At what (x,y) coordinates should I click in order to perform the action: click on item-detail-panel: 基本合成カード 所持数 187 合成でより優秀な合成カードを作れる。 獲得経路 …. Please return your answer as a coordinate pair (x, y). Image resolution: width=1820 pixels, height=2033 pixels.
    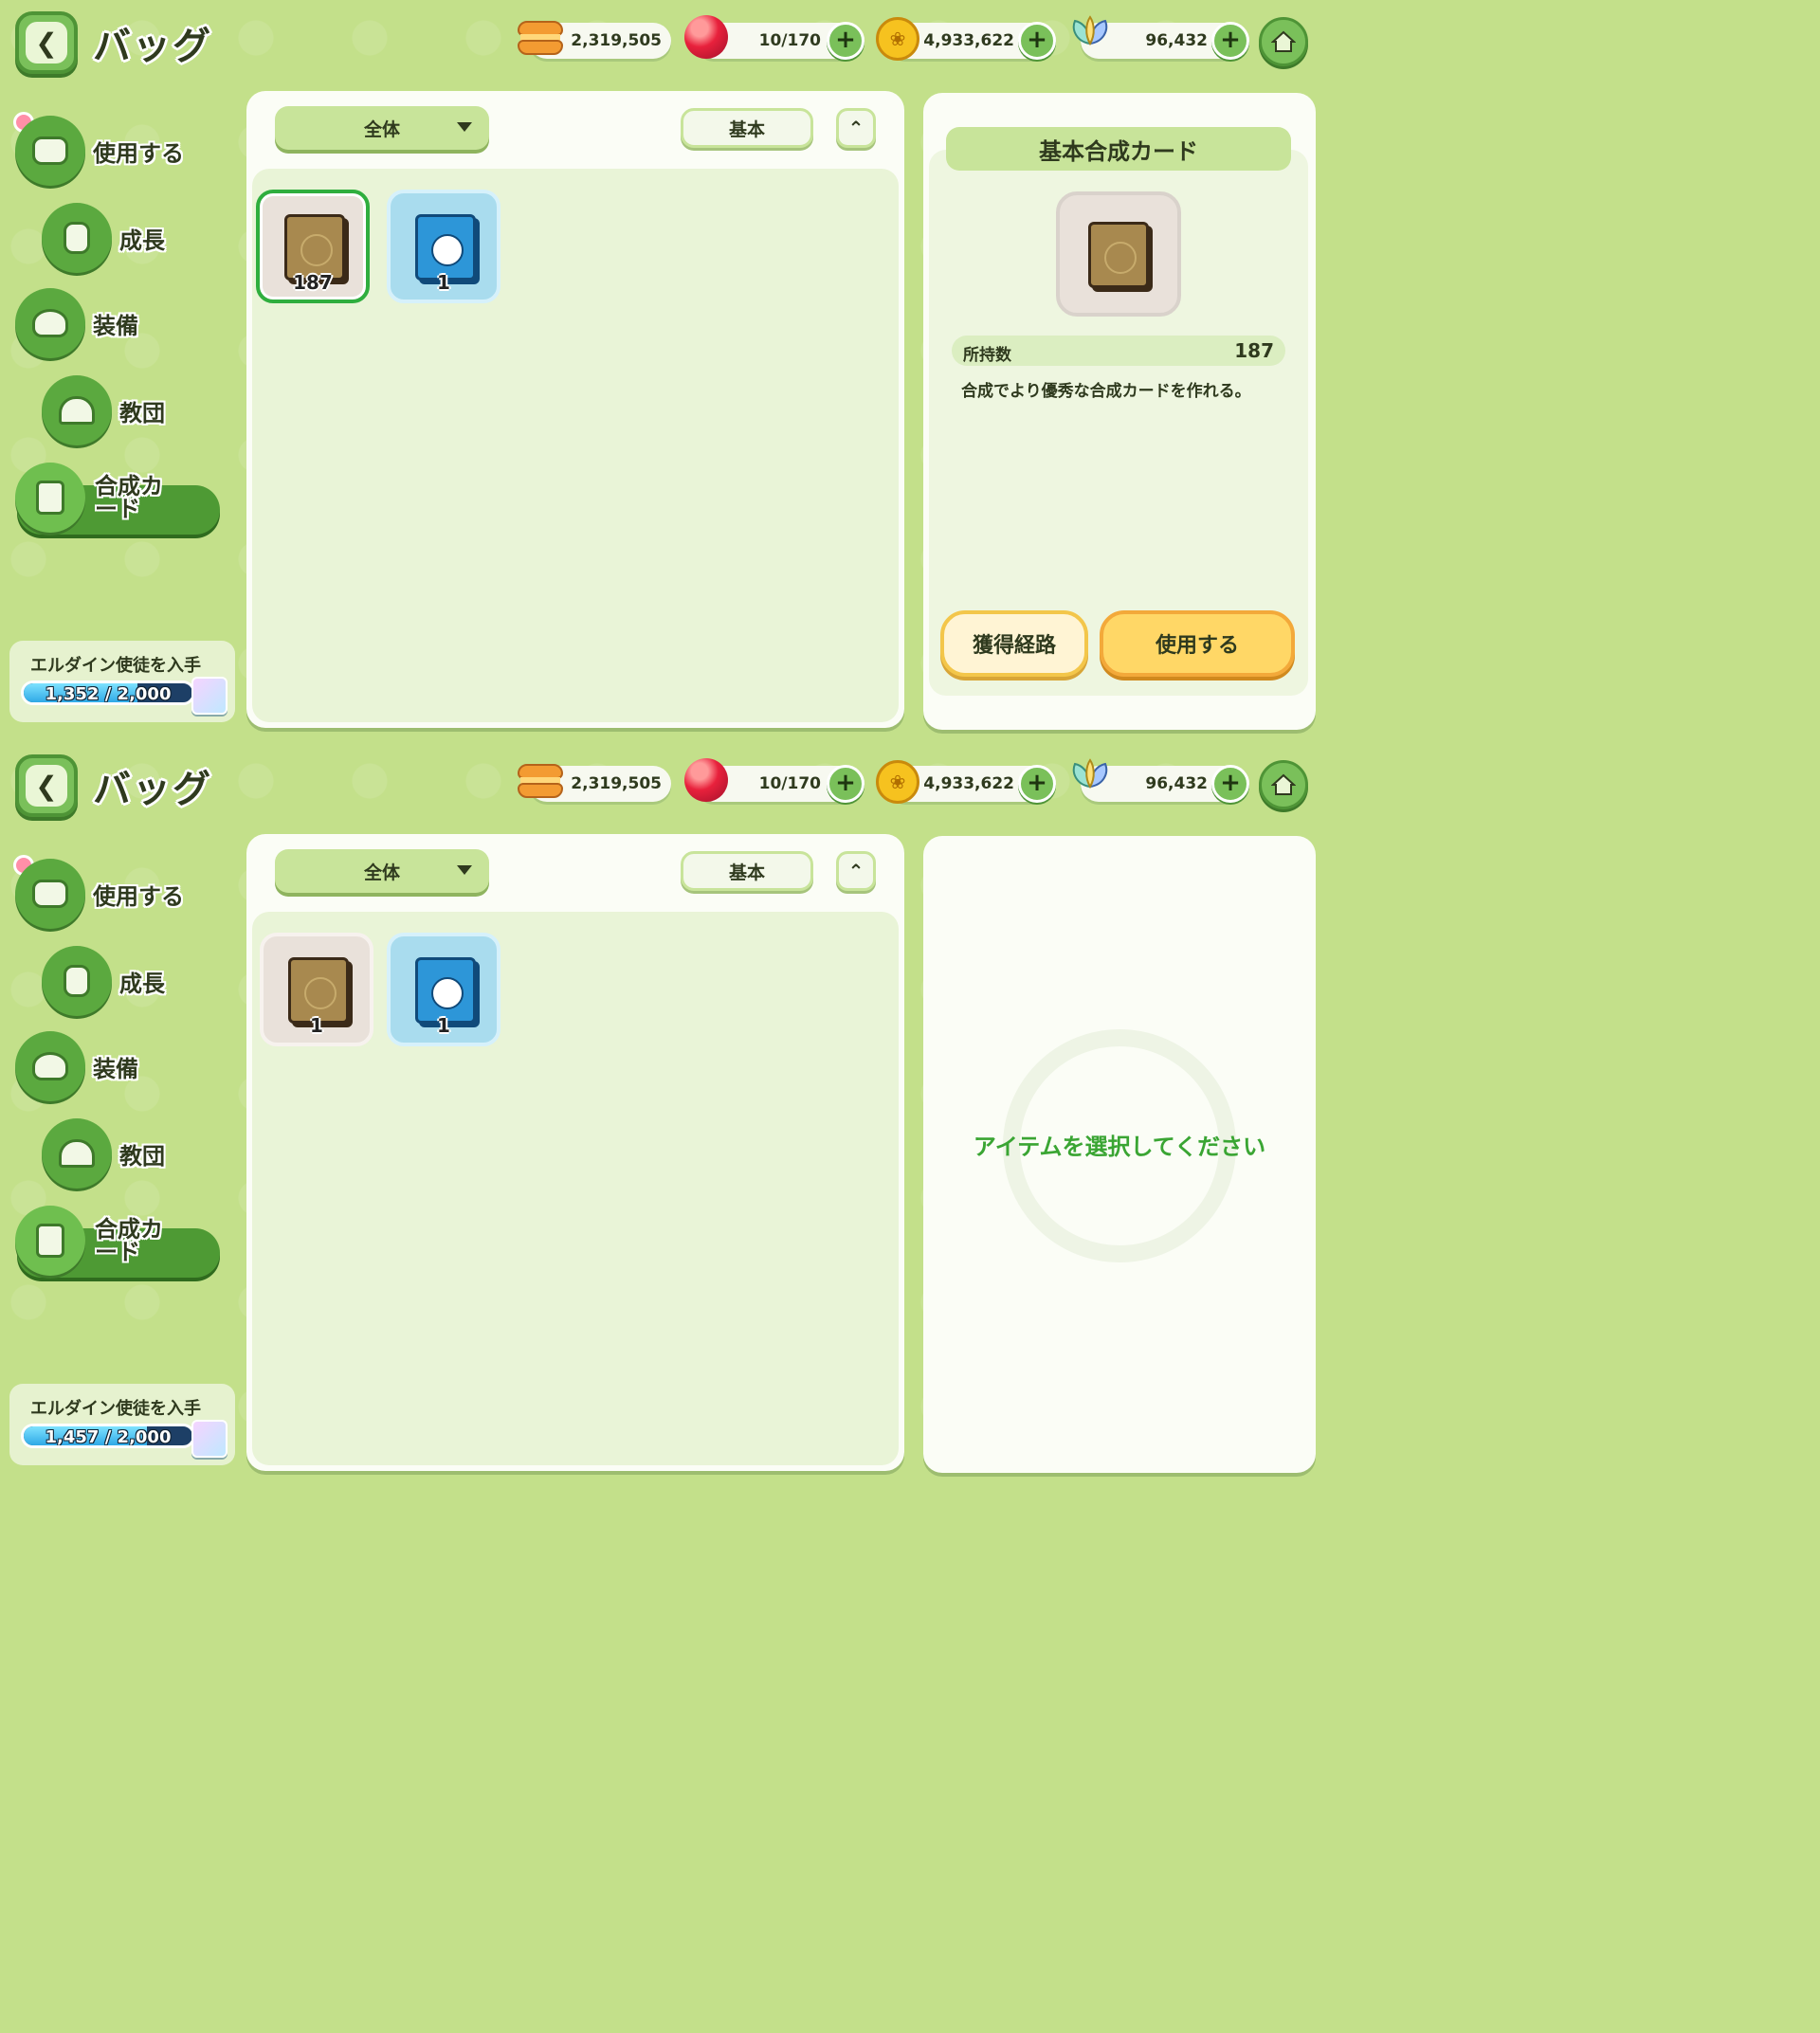
    Looking at the image, I should click on (1119, 411).